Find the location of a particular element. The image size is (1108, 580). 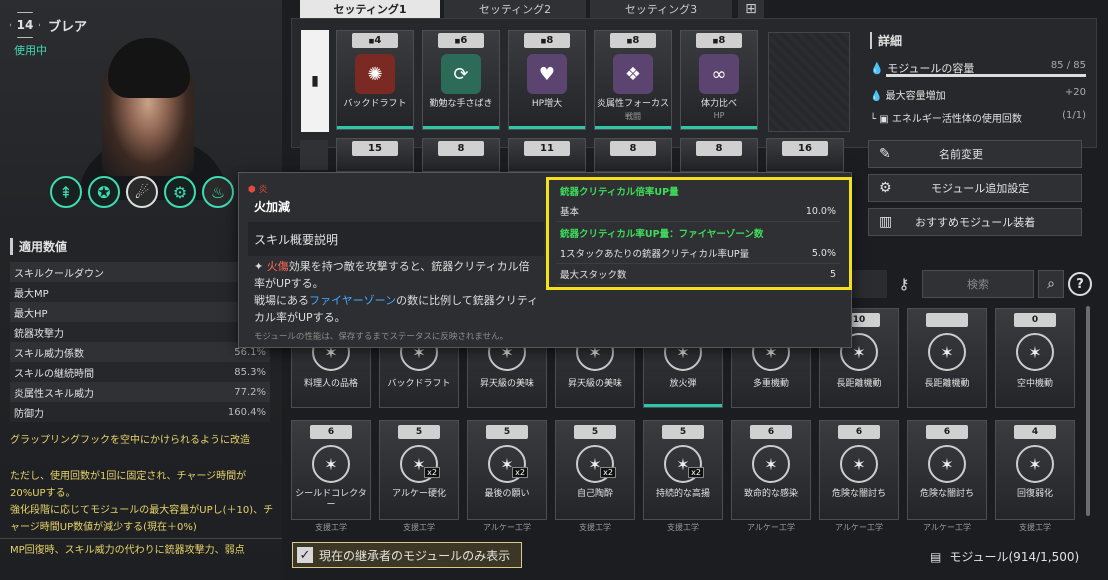

equipped-module: ◼ 4 ✺ バックドラフト is located at coordinates (375, 80).